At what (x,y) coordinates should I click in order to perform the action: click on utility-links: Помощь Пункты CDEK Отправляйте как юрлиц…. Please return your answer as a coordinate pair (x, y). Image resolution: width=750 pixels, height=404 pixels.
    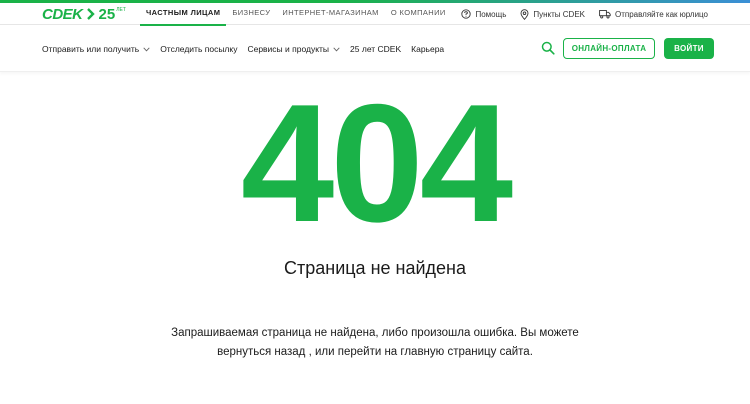
    Looking at the image, I should click on (577, 14).